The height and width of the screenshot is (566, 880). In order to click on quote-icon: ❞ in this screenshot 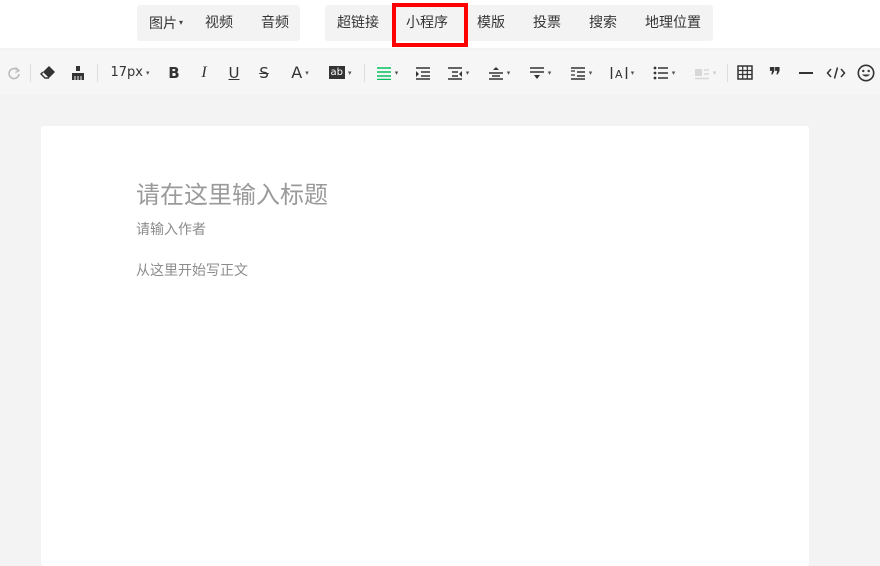, I will do `click(775, 72)`.